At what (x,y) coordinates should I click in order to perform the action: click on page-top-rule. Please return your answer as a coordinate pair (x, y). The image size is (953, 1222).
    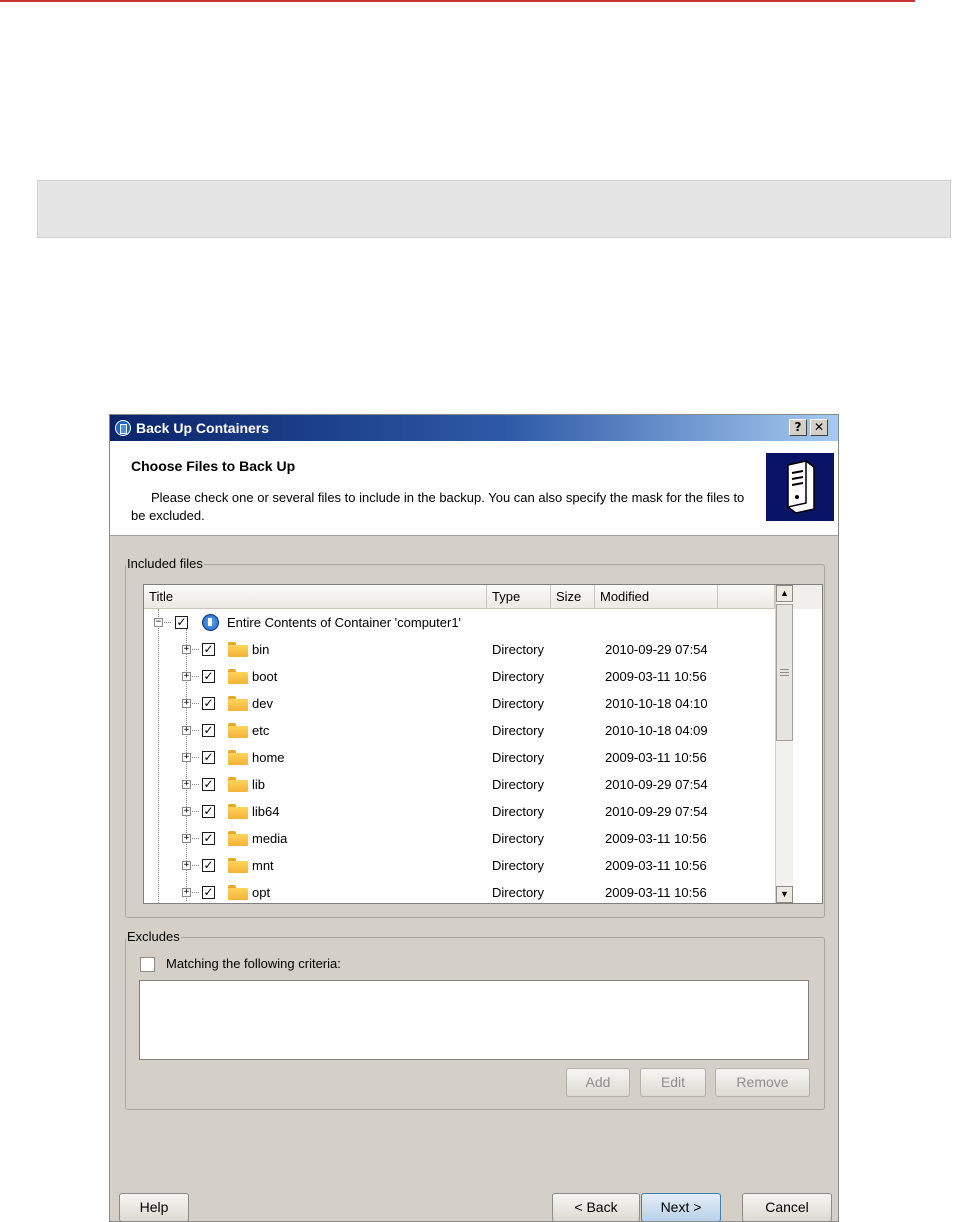
    Looking at the image, I should click on (457, 1).